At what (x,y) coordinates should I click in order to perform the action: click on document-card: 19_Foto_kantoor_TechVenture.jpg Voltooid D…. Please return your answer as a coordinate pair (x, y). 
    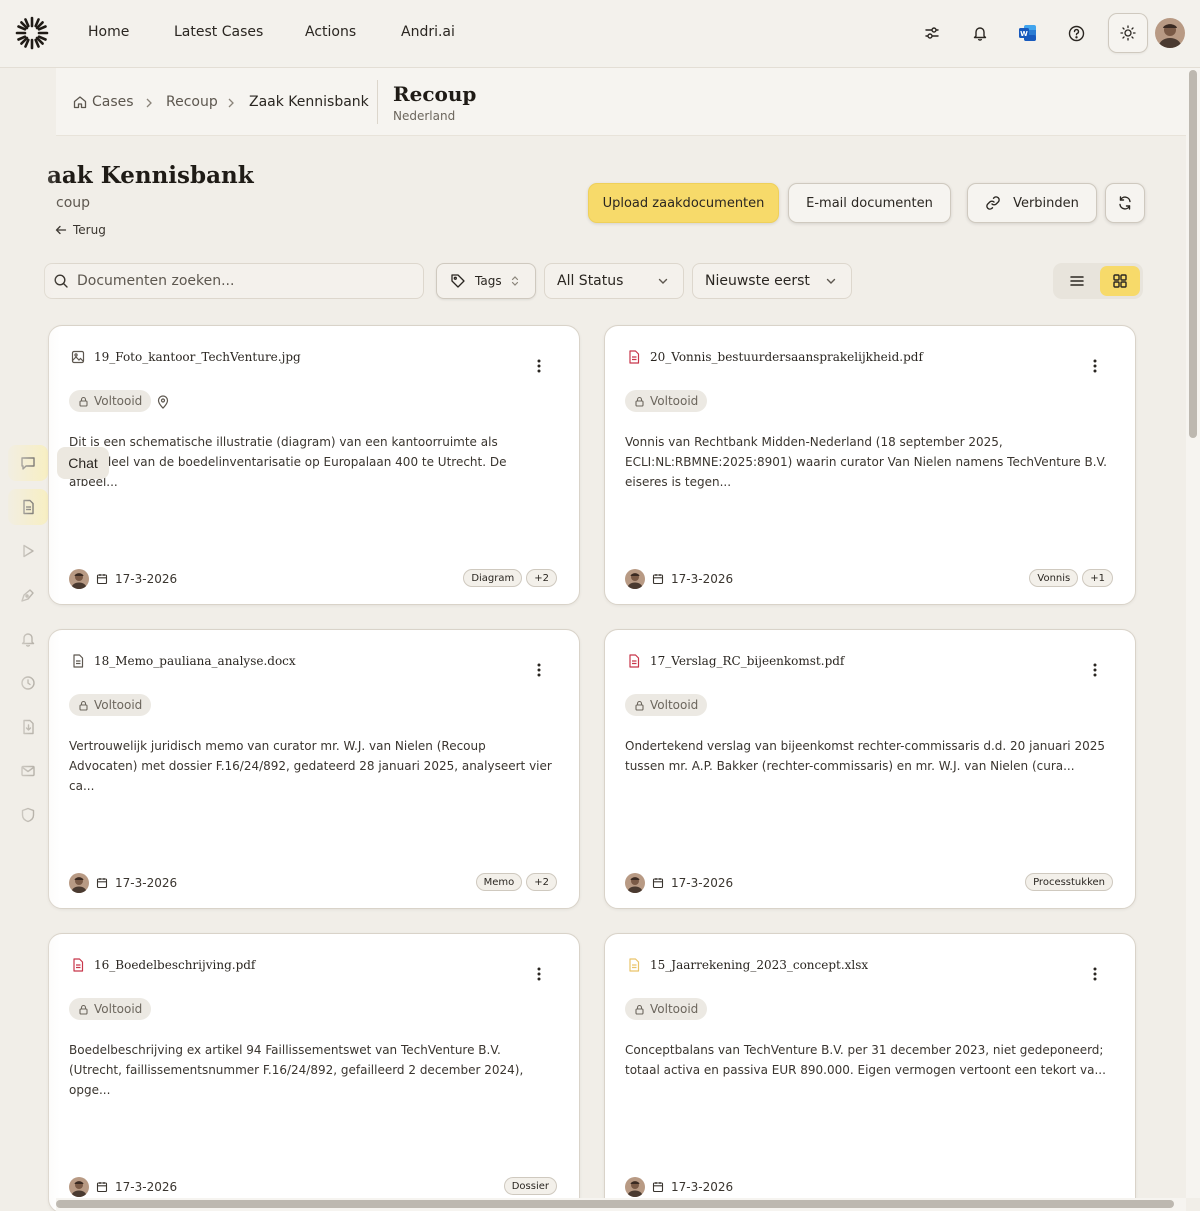
    Looking at the image, I should click on (314, 465).